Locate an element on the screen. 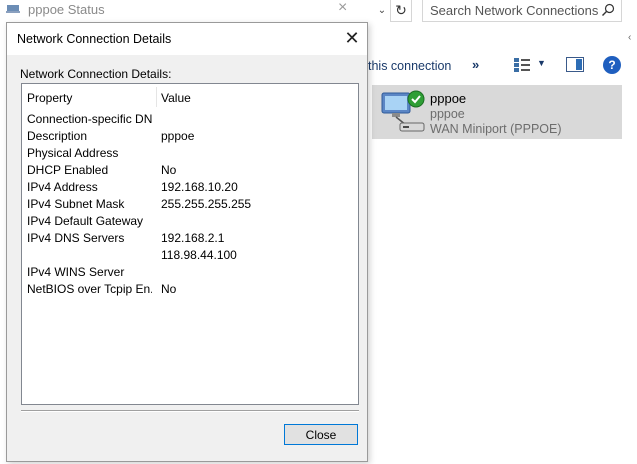 The height and width of the screenshot is (464, 637). dialog-close-icon: ✕ is located at coordinates (352, 38).